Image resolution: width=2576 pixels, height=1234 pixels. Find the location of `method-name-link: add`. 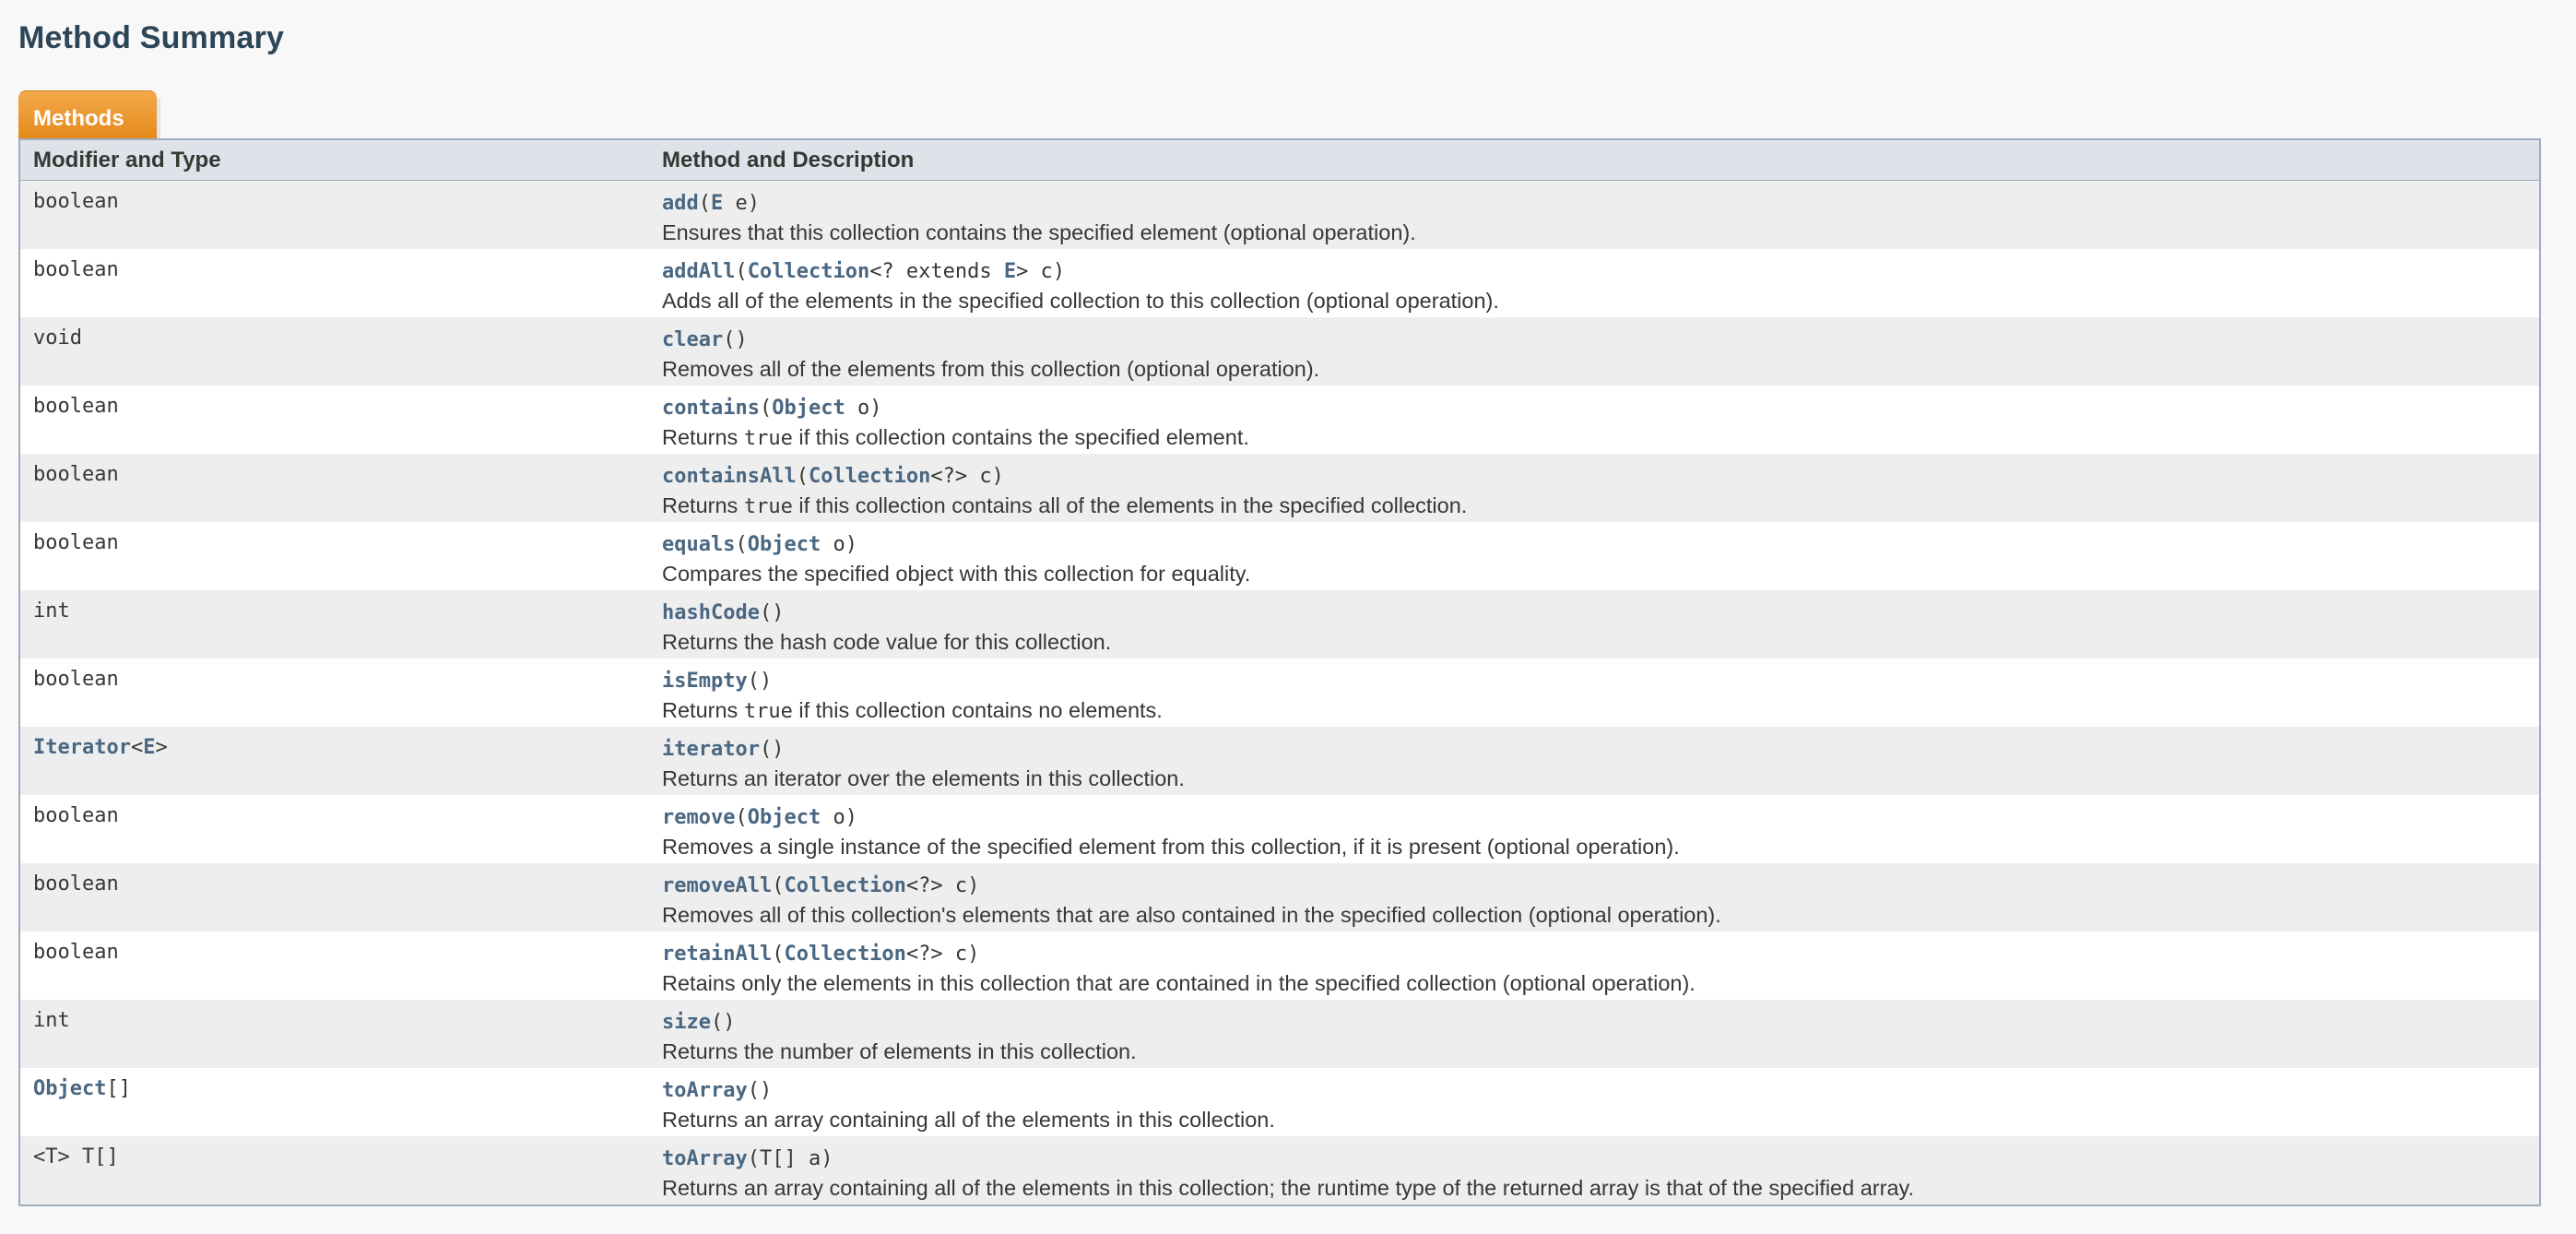

method-name-link: add is located at coordinates (680, 203).